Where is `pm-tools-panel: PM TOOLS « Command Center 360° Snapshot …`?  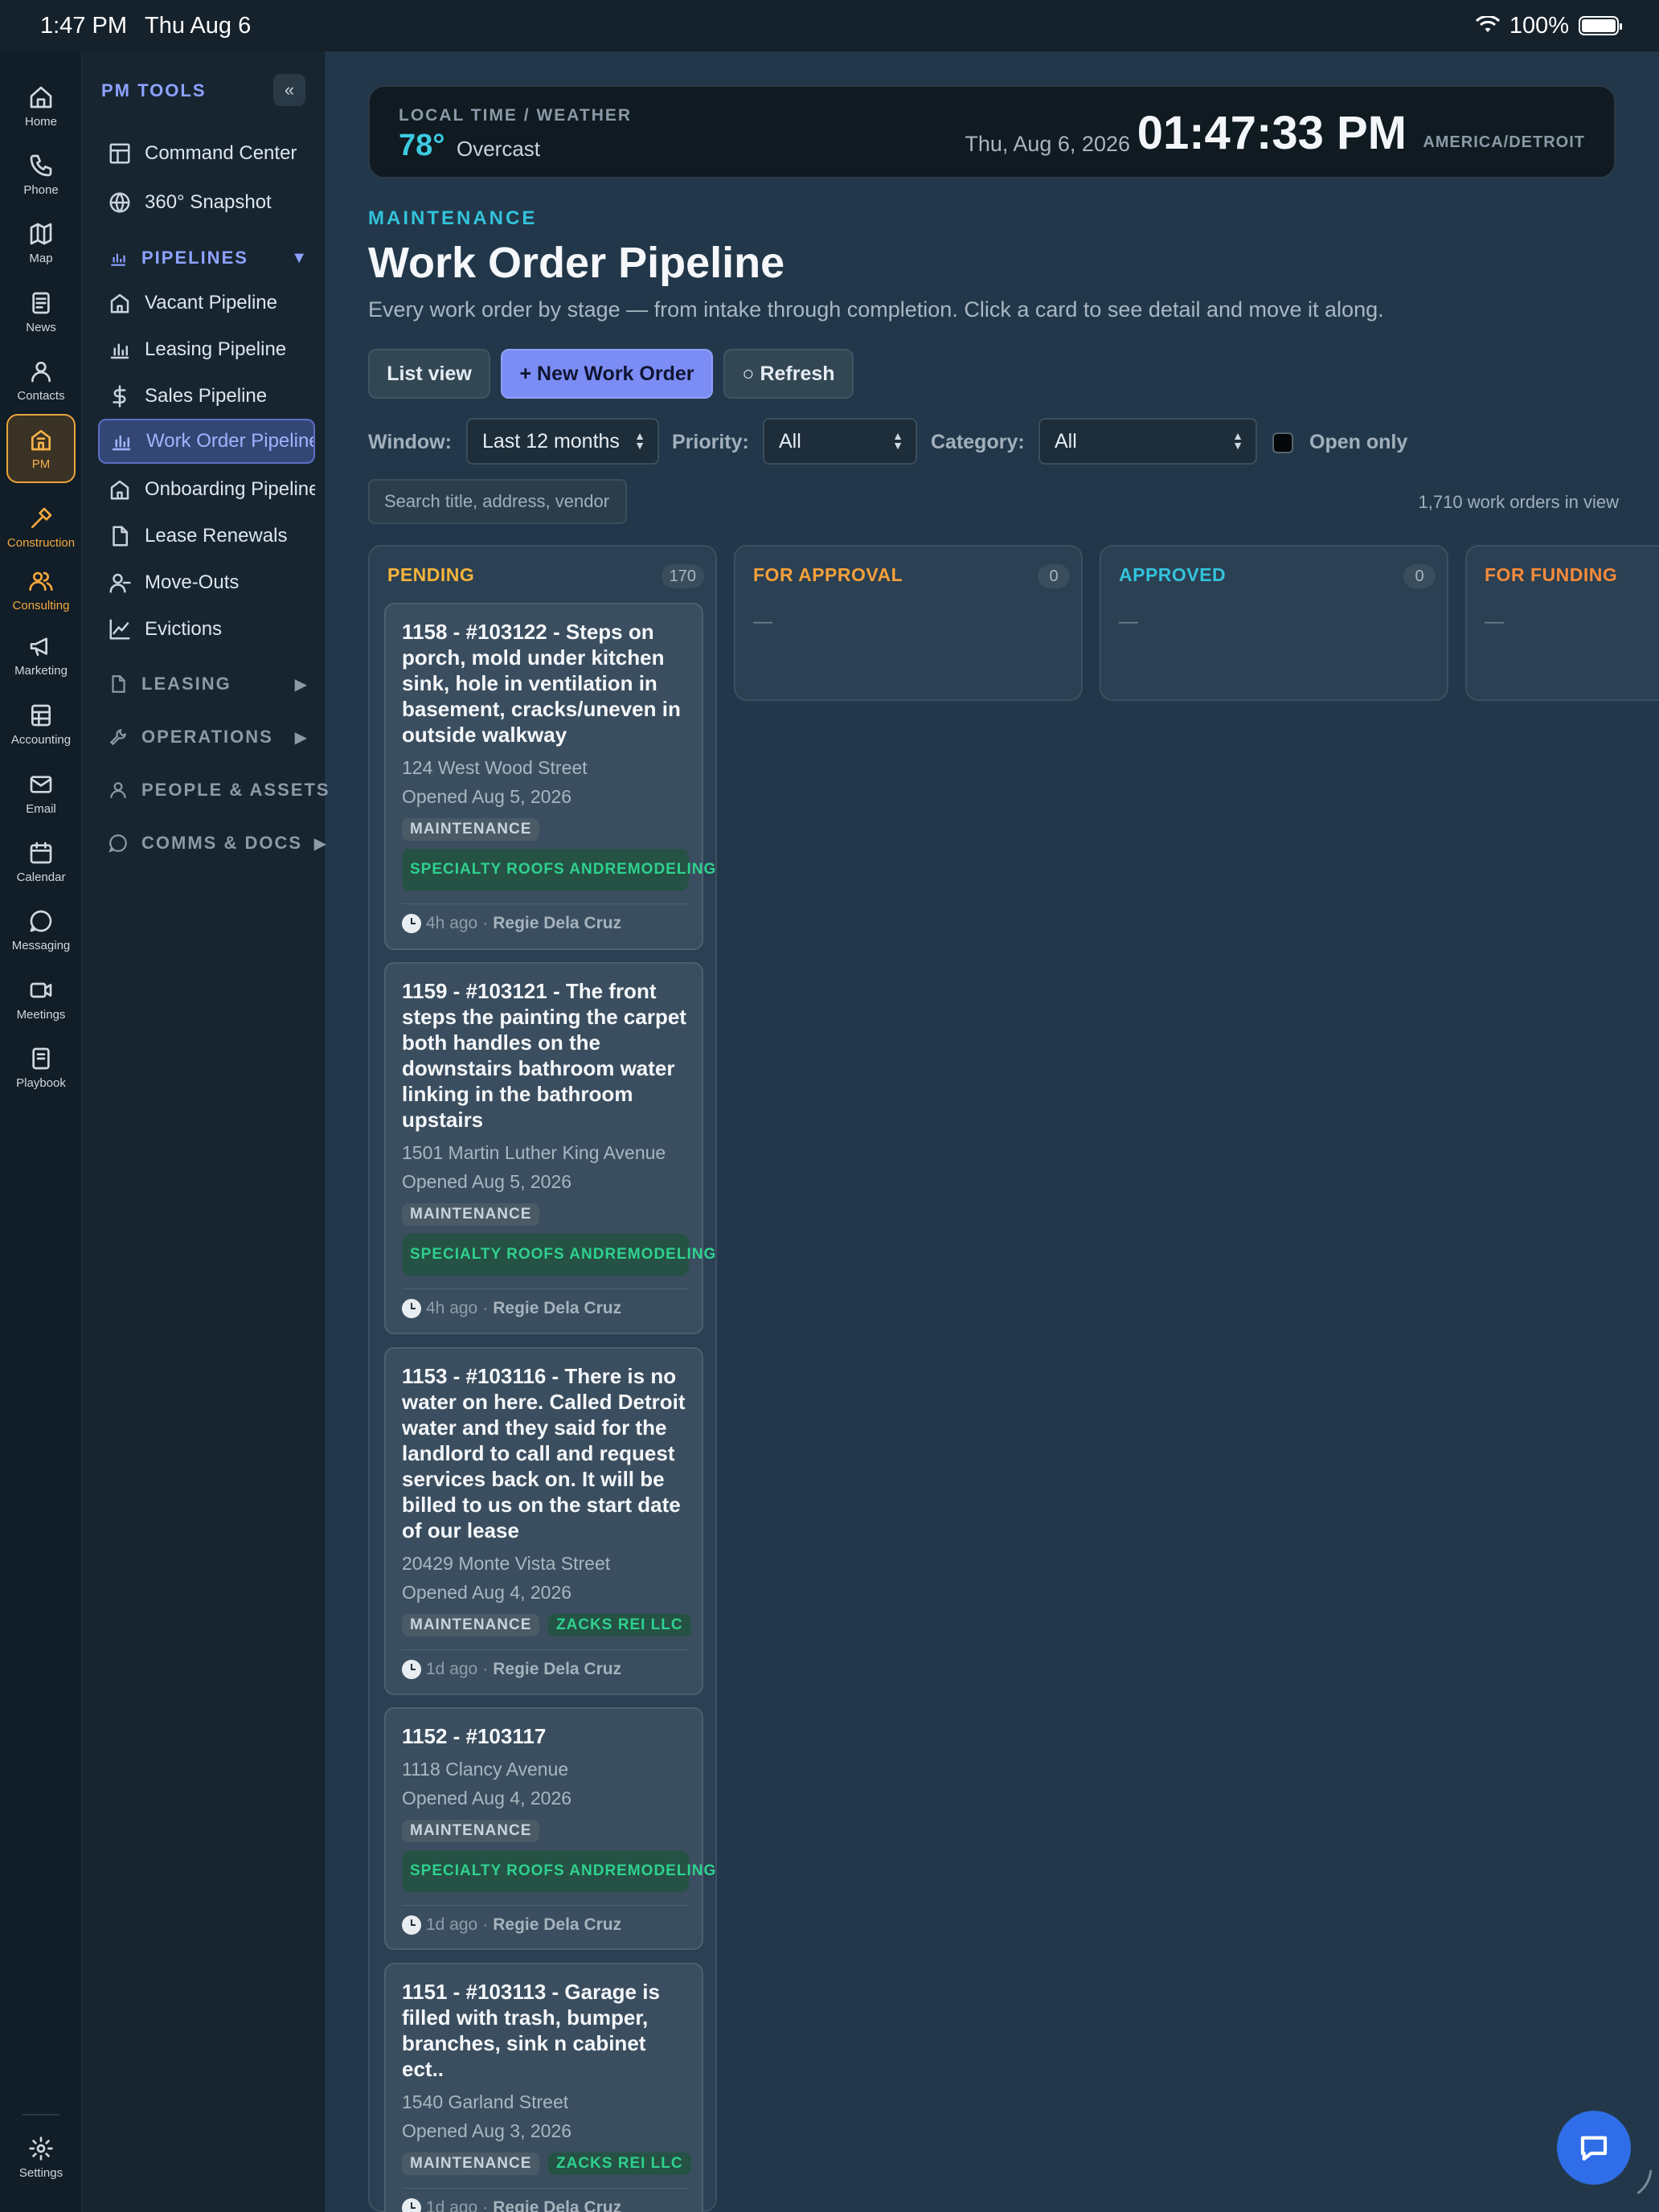
pm-tools-panel: PM TOOLS « Command Center 360° Snapshot … is located at coordinates (205, 1131).